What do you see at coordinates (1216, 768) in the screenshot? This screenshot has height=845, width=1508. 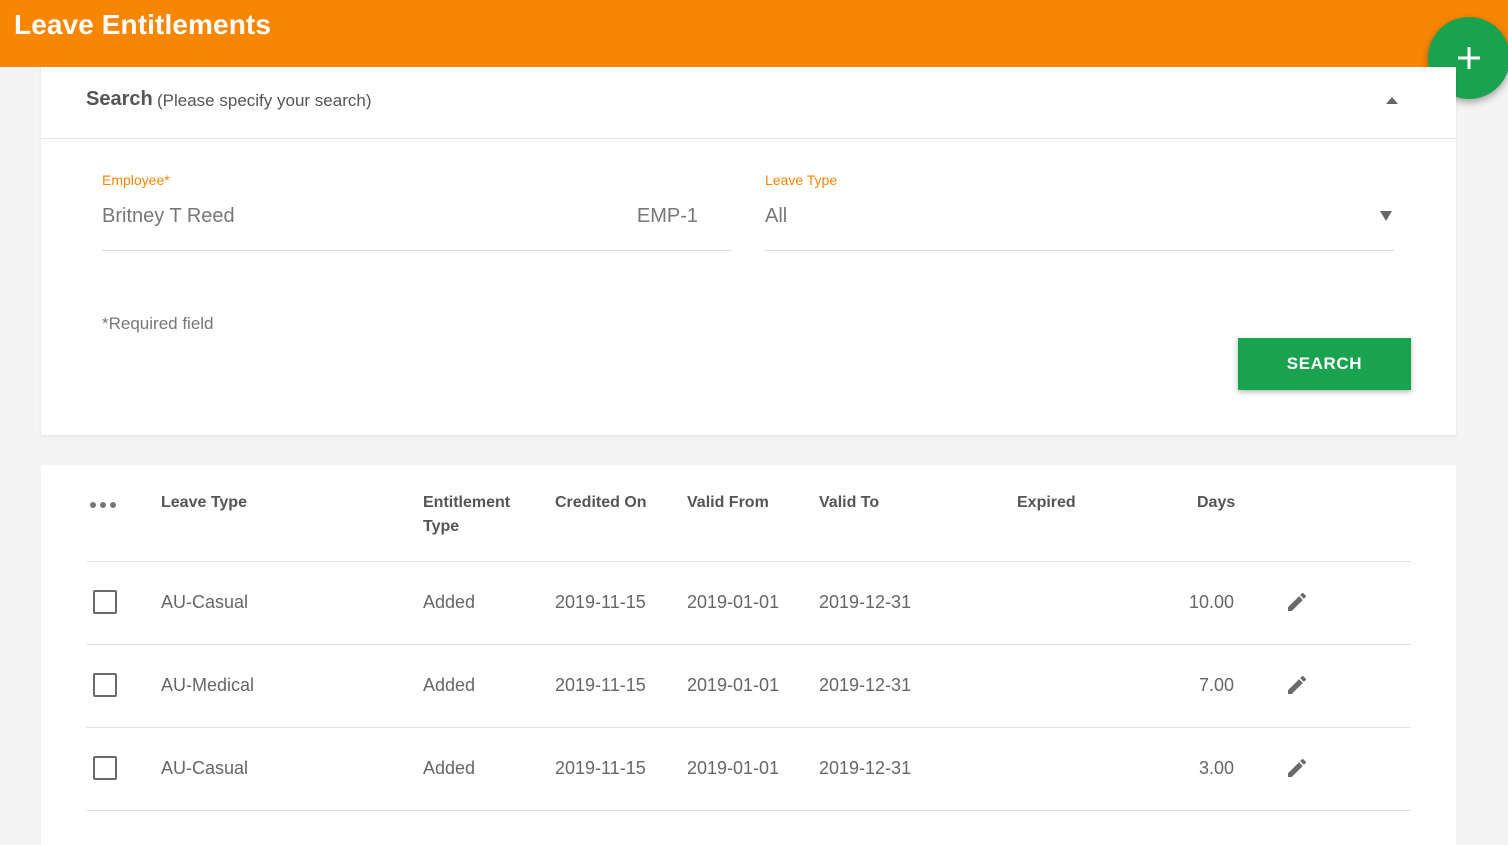 I see `cell-days: 3.00` at bounding box center [1216, 768].